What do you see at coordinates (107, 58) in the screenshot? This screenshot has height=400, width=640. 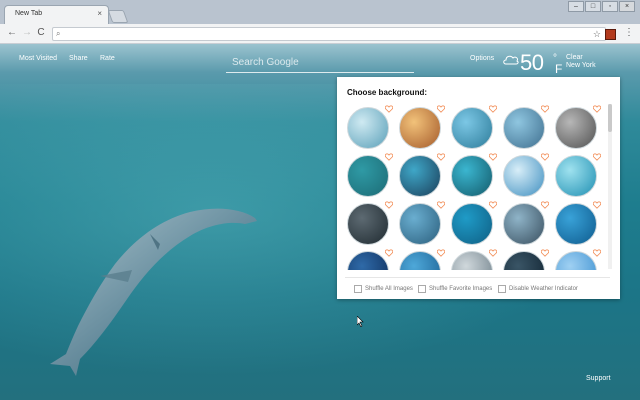 I see `rate-link: Rate` at bounding box center [107, 58].